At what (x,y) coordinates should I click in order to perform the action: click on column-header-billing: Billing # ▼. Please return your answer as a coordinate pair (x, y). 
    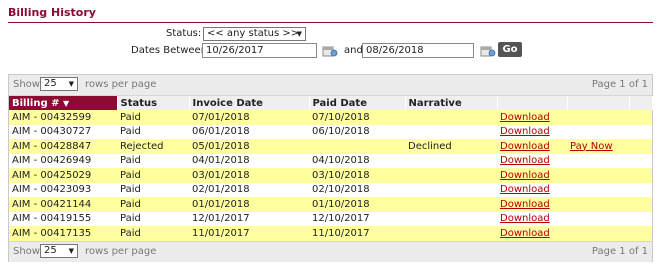
    Looking at the image, I should click on (63, 103).